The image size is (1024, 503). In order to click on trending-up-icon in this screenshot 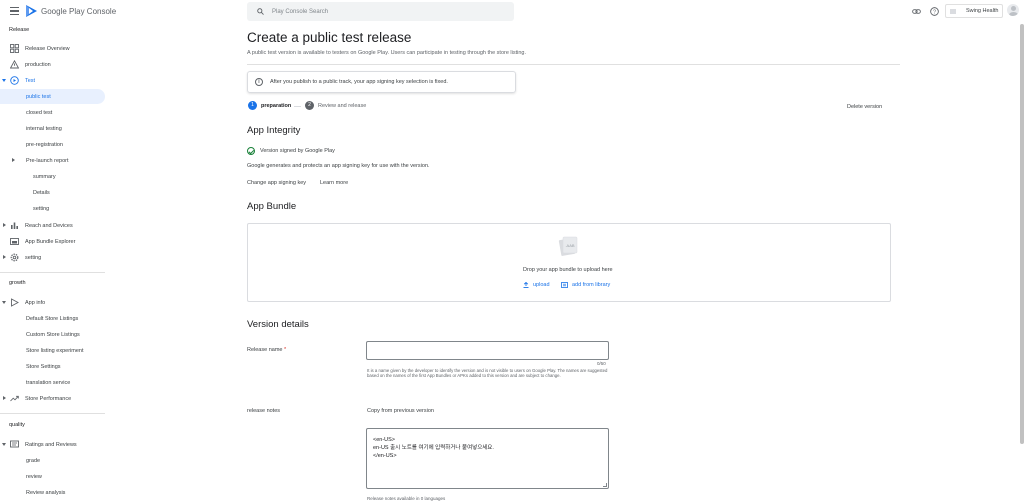, I will do `click(14, 398)`.